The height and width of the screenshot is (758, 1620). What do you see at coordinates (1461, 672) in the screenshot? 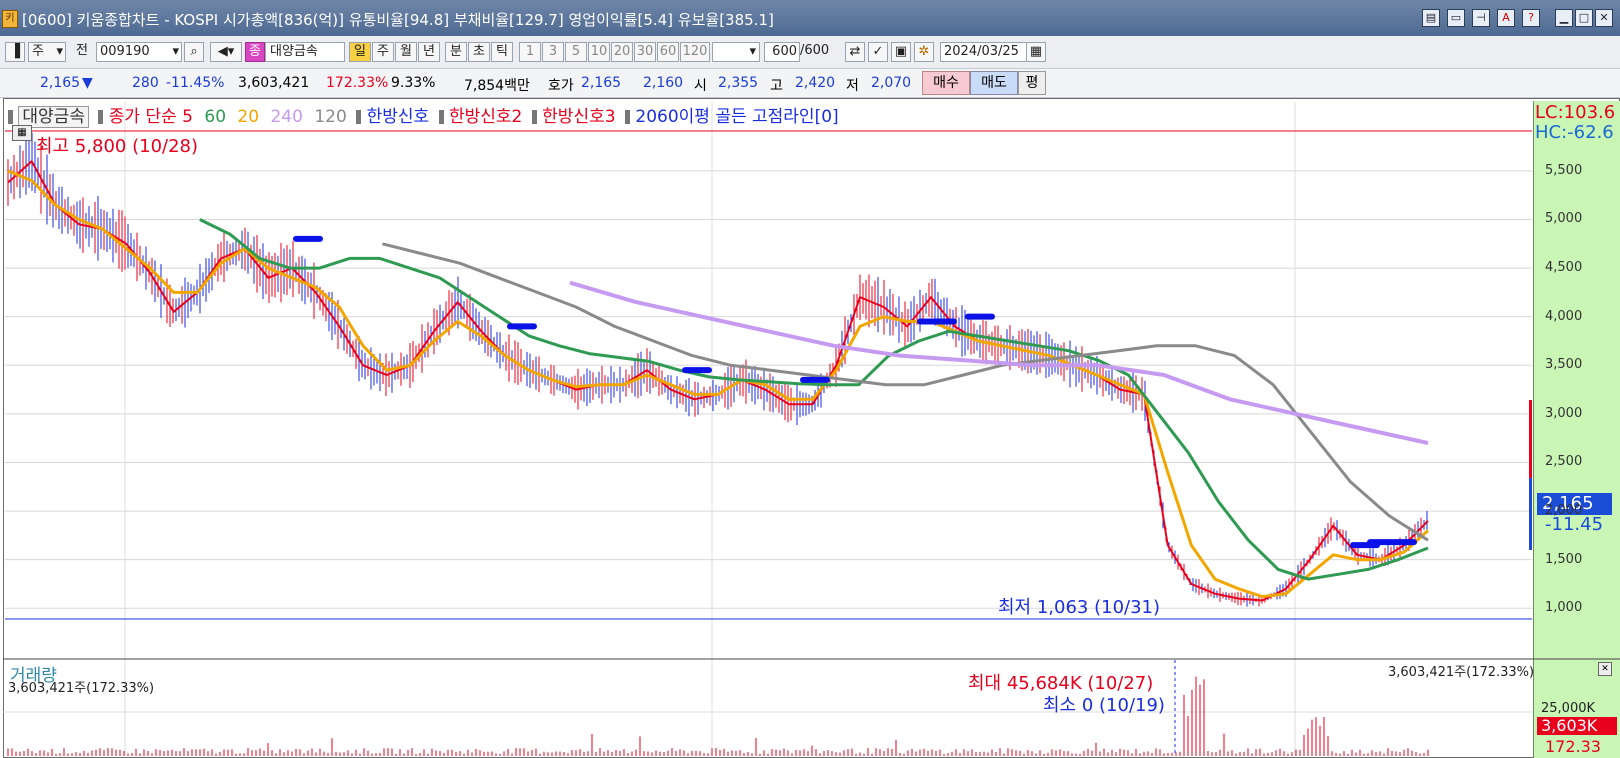
I see `volume-right-value: 3,603,421주(172.33%)` at bounding box center [1461, 672].